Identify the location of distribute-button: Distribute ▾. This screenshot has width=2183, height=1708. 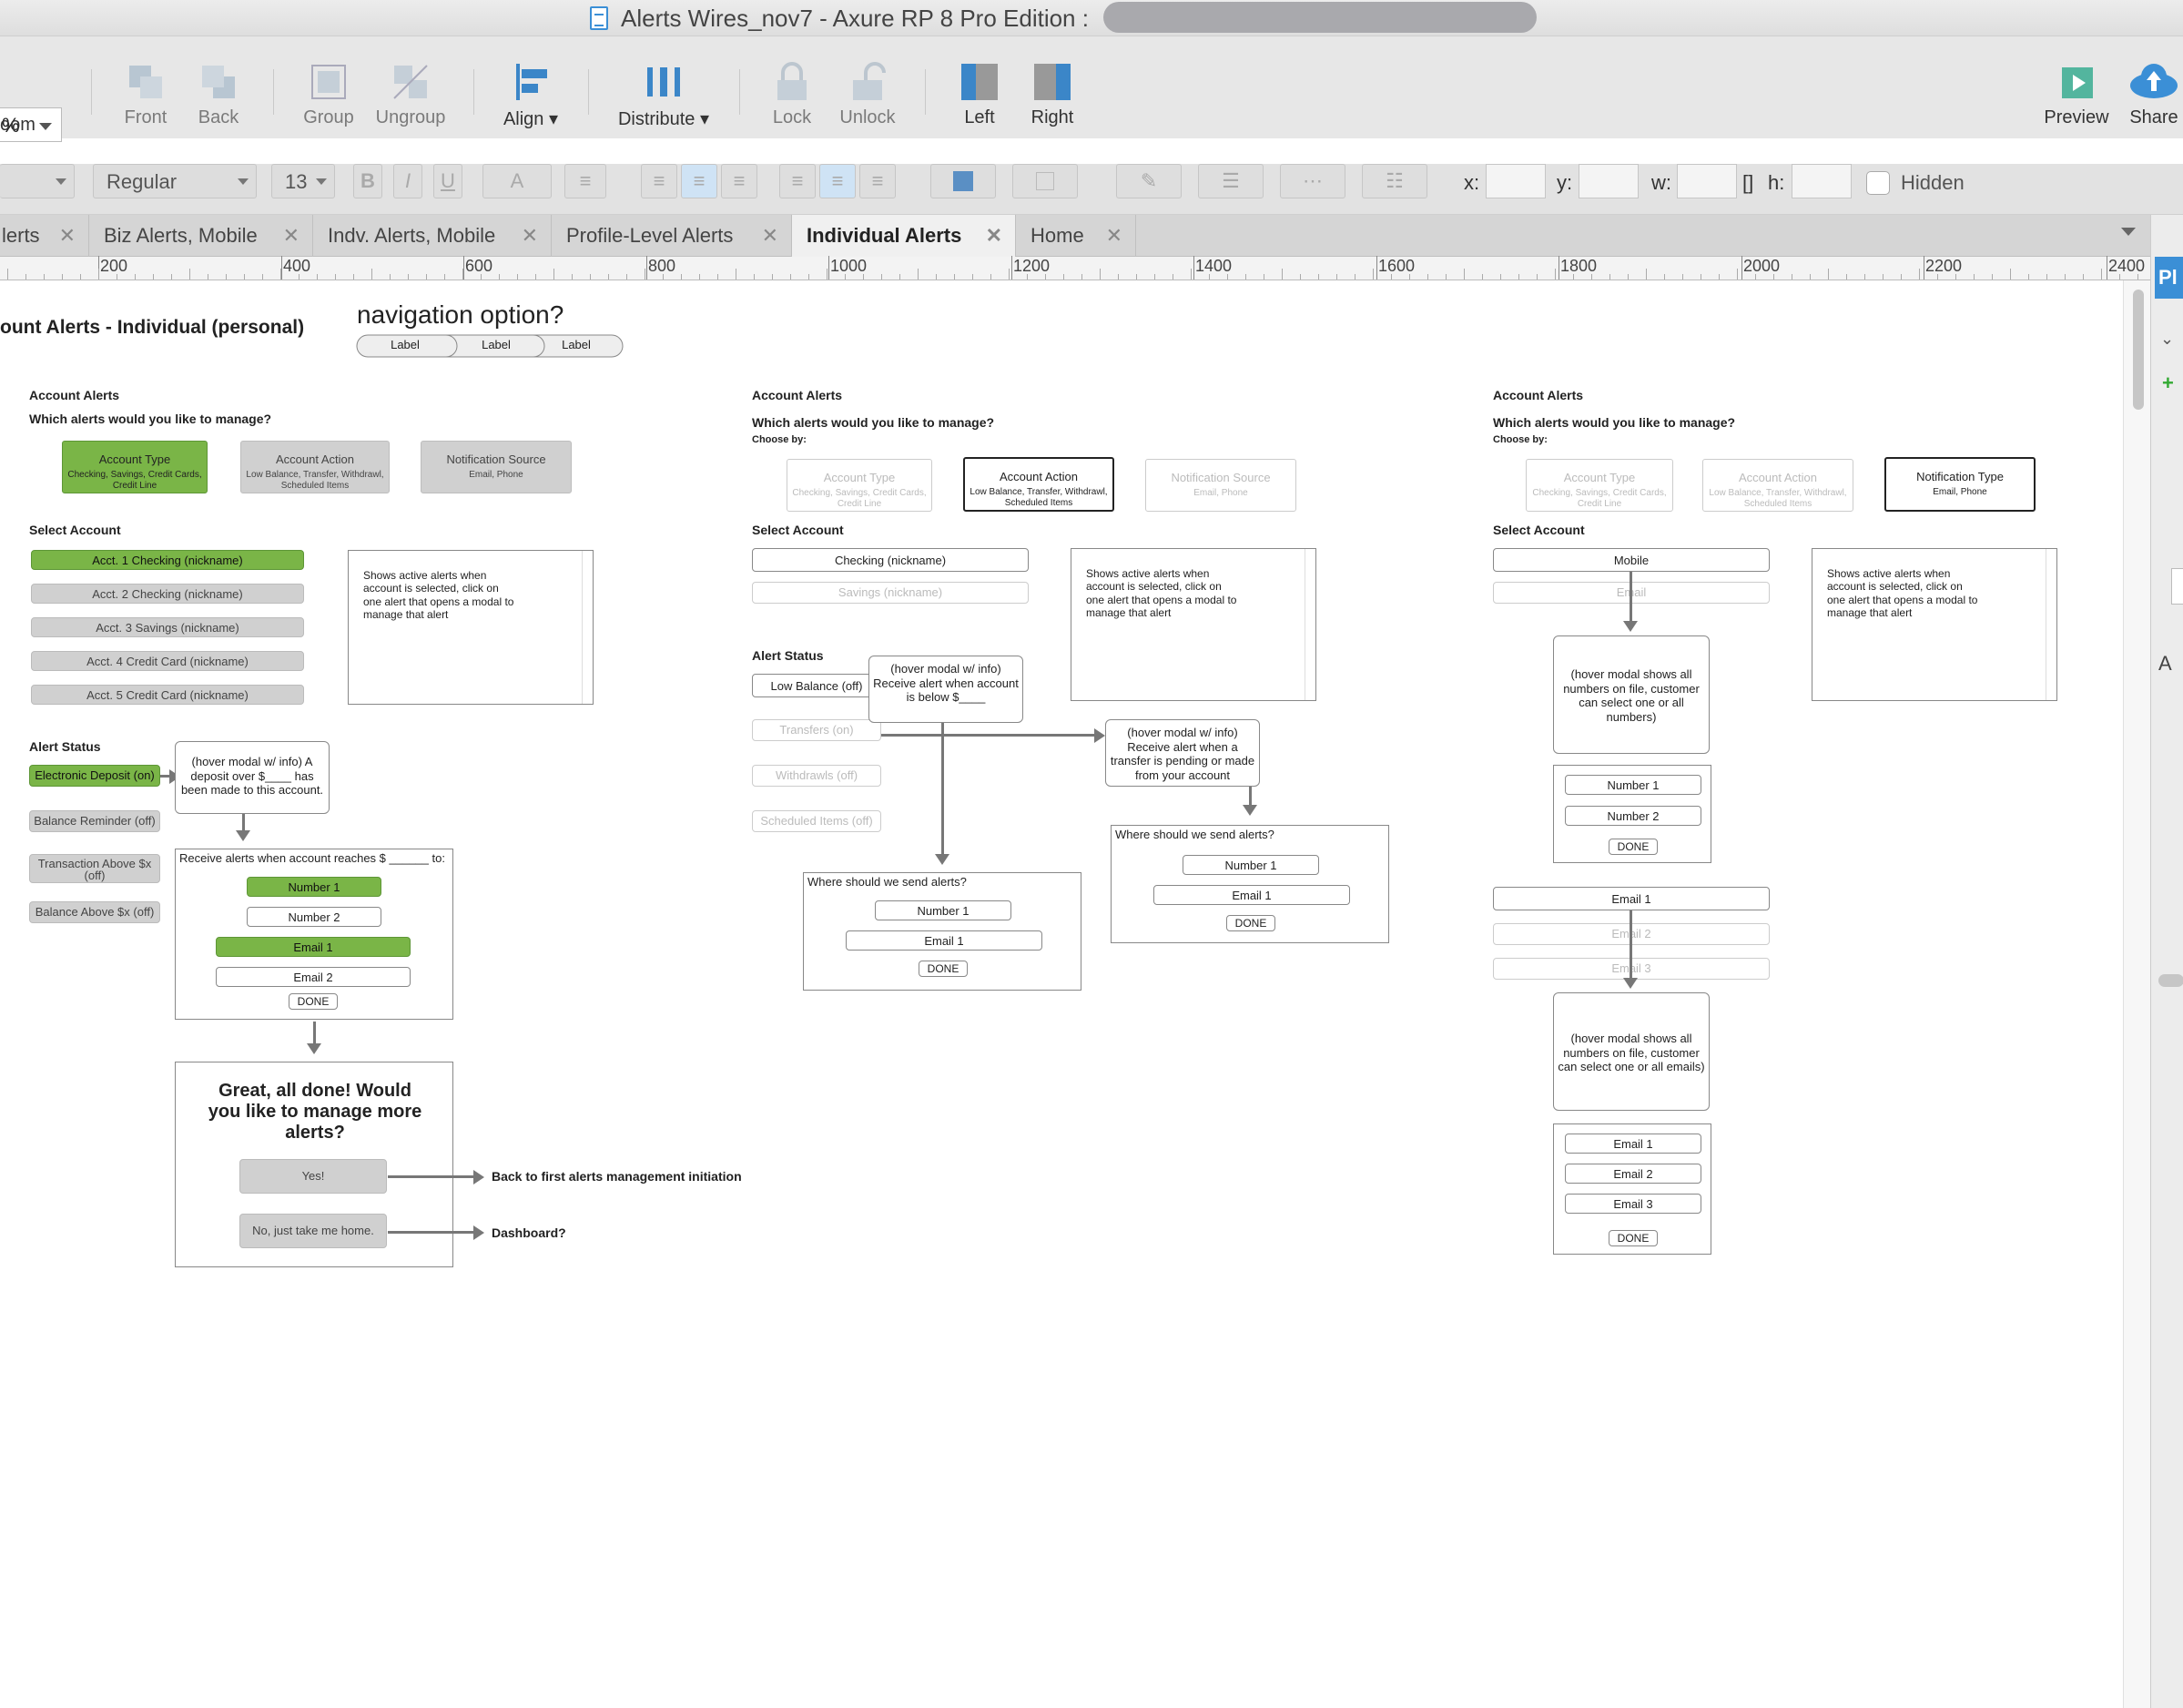
(664, 96).